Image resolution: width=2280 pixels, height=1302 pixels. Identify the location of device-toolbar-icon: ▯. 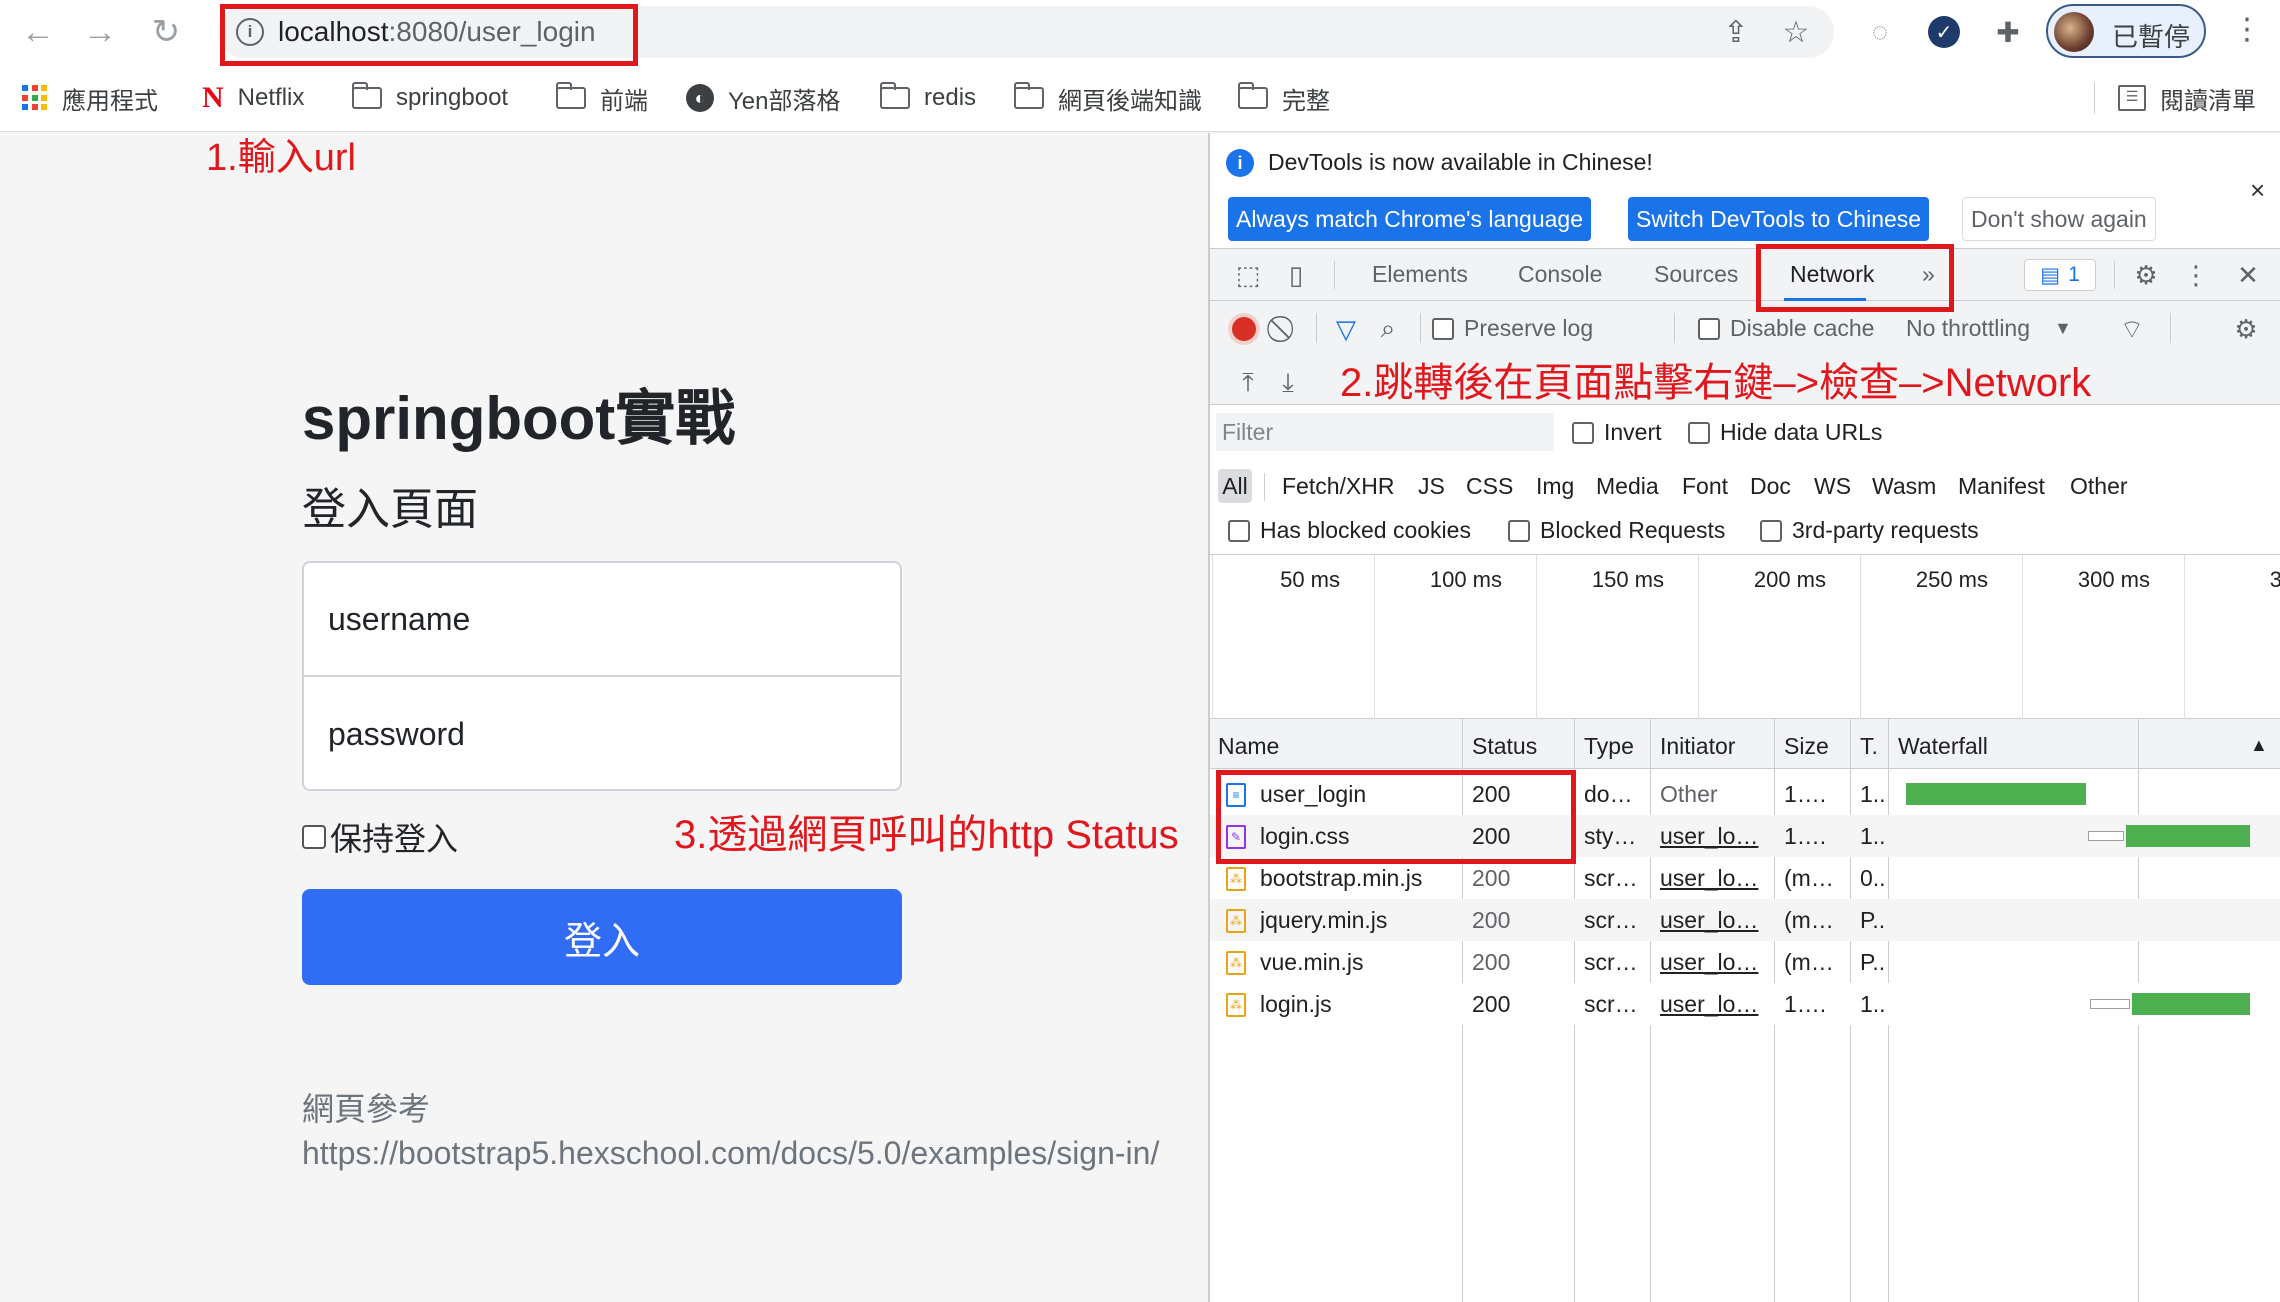
(1296, 275).